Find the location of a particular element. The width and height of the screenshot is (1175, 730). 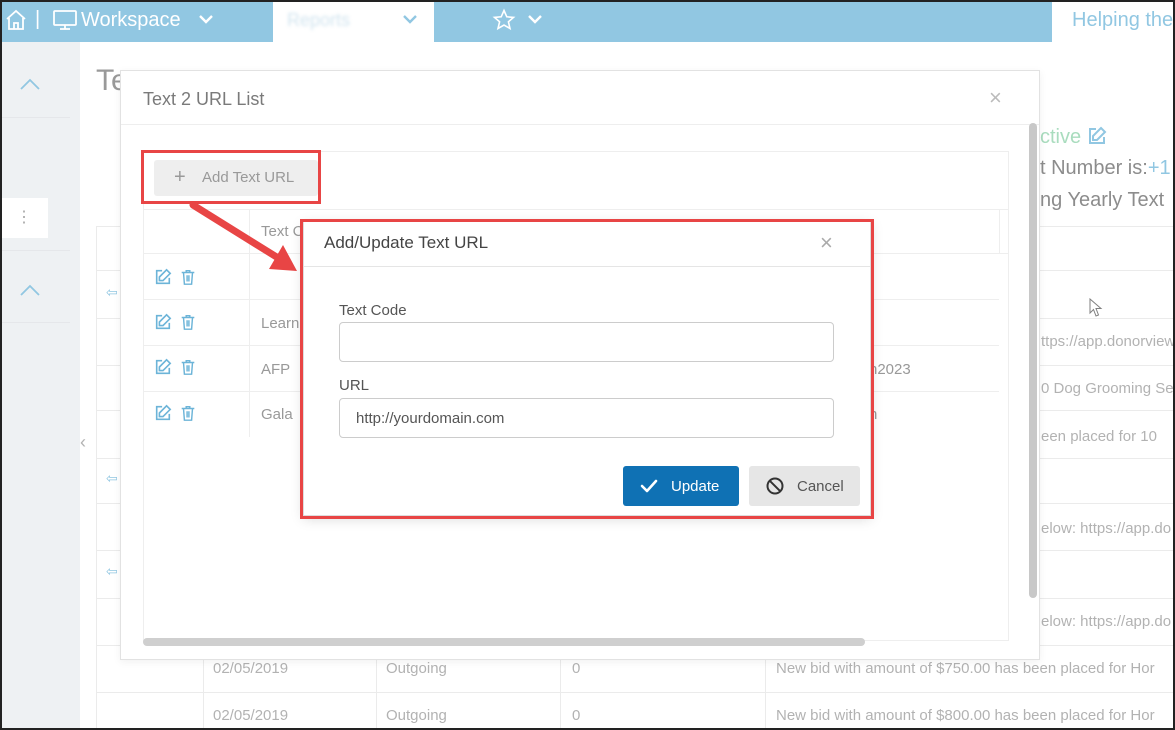

vertical-scrollbar is located at coordinates (1033, 360).